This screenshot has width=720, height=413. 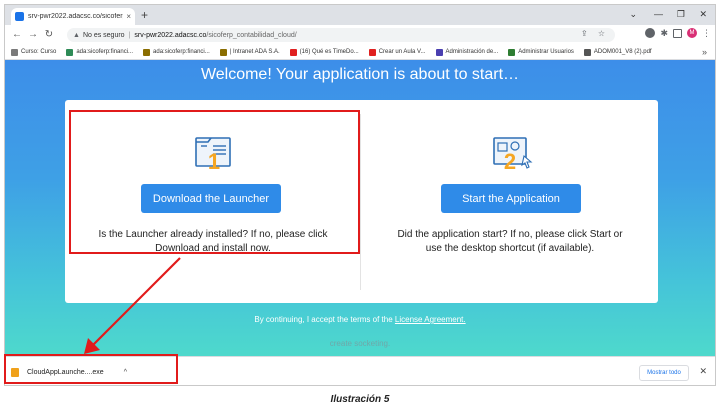 I want to click on extension-bar: ✱ M ⋮, so click(x=678, y=33).